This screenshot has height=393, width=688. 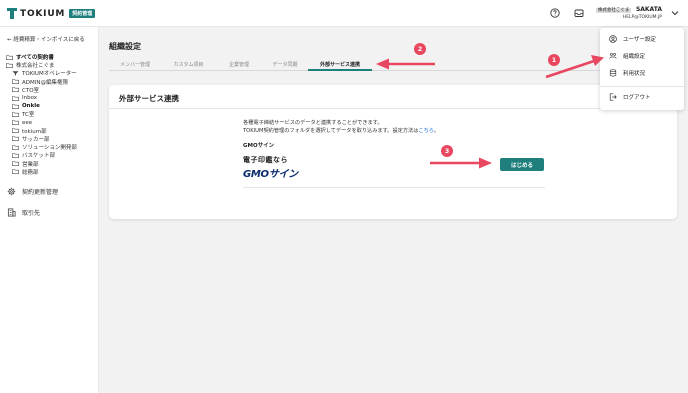 I want to click on logo-text: TOKIUM, so click(x=43, y=13).